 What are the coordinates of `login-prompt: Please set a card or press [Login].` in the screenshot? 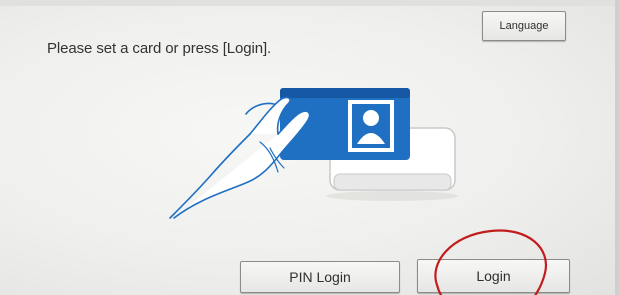 It's located at (159, 48).